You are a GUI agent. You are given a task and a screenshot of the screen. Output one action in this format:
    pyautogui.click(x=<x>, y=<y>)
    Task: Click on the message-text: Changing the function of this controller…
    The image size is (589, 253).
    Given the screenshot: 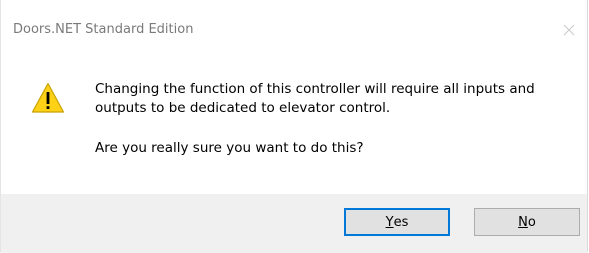 What is the action you would take?
    pyautogui.click(x=330, y=99)
    